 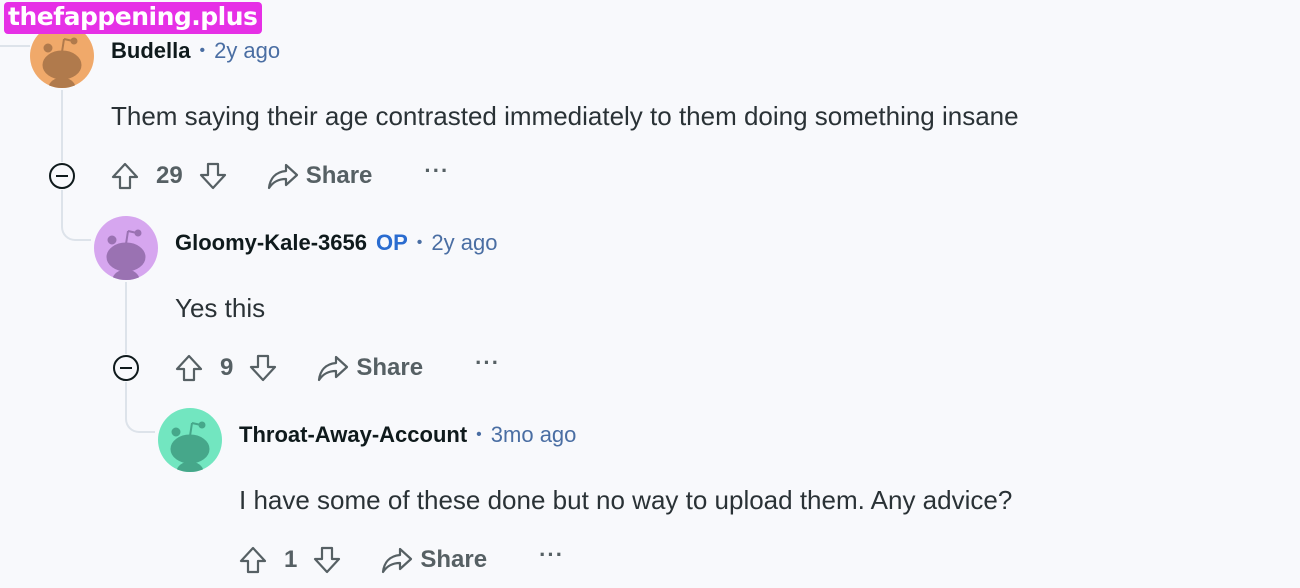 I want to click on comment-actions: 29 Share ···, so click(x=278, y=176).